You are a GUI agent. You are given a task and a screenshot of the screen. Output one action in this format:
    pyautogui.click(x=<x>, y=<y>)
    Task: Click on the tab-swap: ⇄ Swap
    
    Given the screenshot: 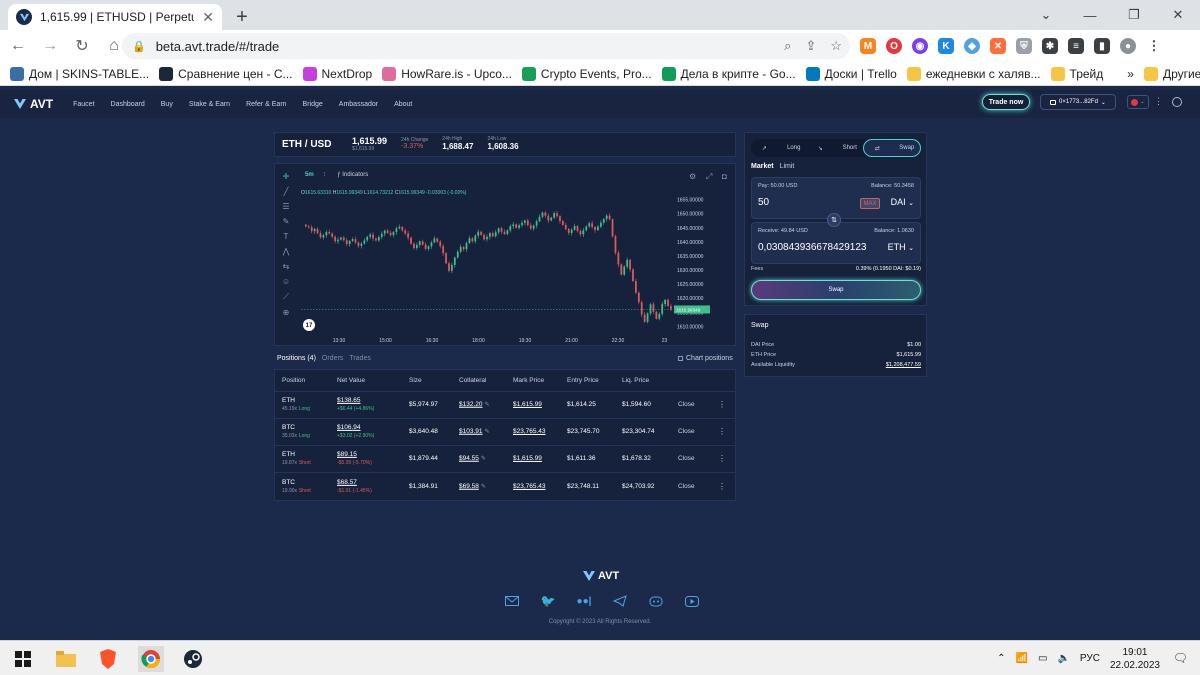 What is the action you would take?
    pyautogui.click(x=892, y=148)
    